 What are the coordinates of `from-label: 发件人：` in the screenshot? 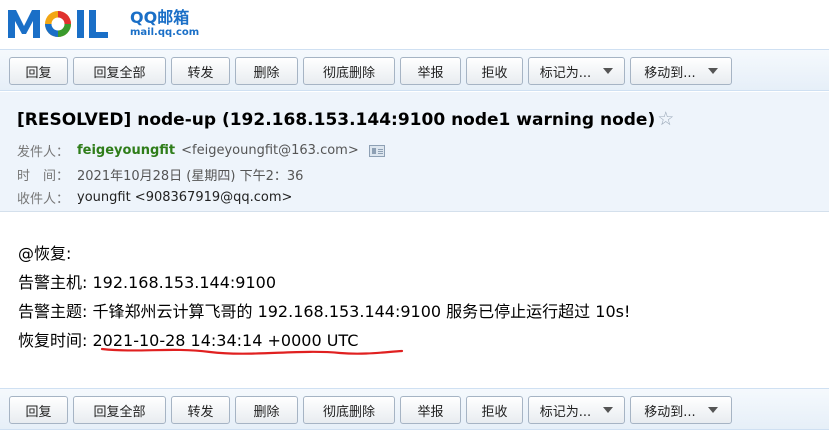 It's located at (43, 152).